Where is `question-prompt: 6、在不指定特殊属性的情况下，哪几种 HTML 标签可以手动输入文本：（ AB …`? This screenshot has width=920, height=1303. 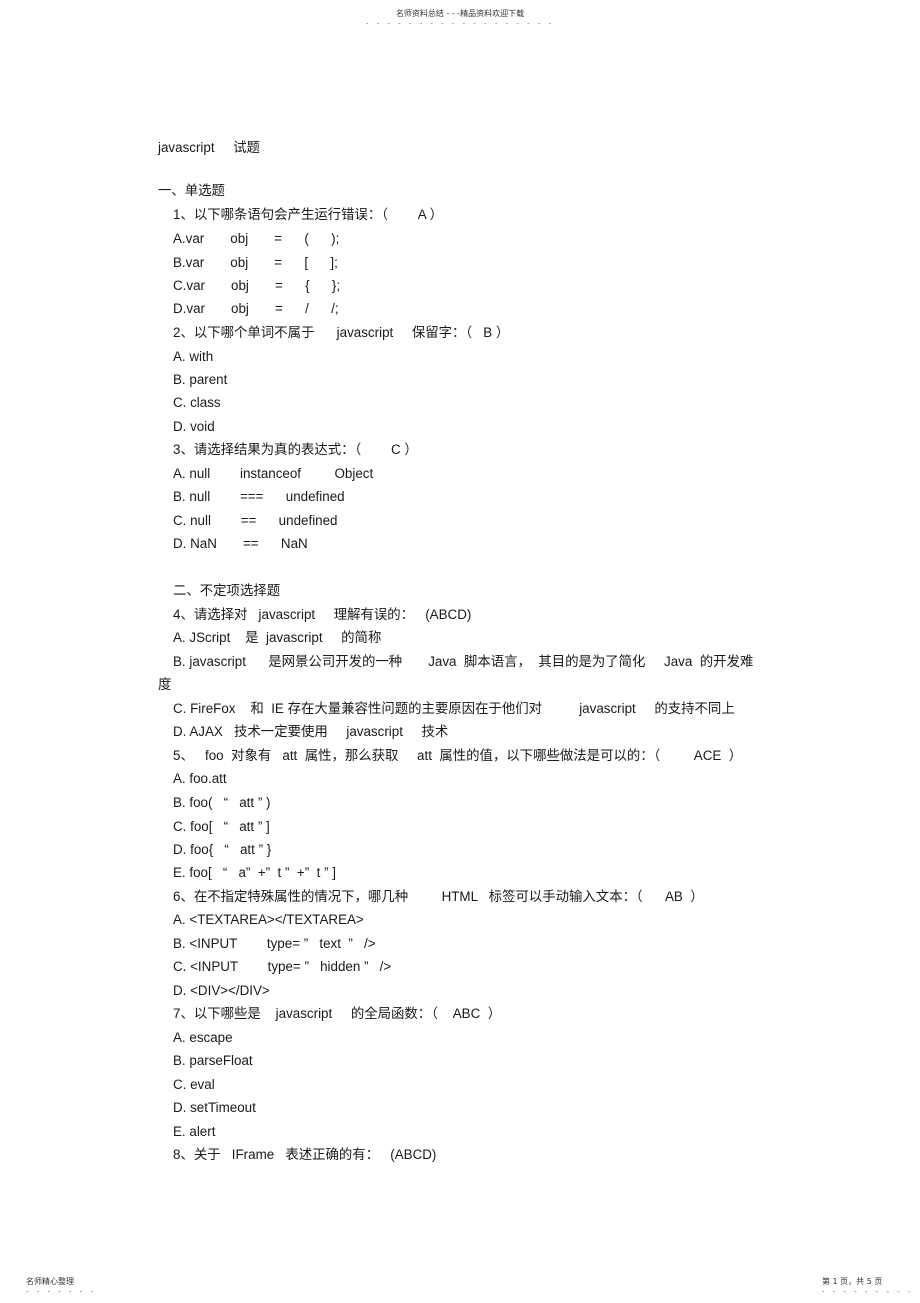
question-prompt: 6、在不指定特殊属性的情况下，哪几种 HTML 标签可以手动输入文本：（ AB … is located at coordinates (438, 896).